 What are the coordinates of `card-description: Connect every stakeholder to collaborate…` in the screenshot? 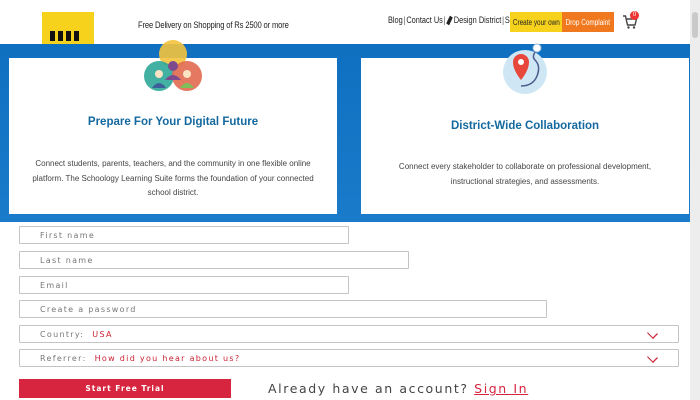 It's located at (525, 174).